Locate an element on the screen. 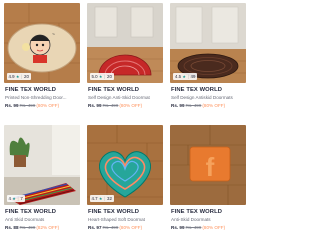 The height and width of the screenshot is (245, 320). rating-badge: 4.5 ★ | 49 is located at coordinates (185, 76).